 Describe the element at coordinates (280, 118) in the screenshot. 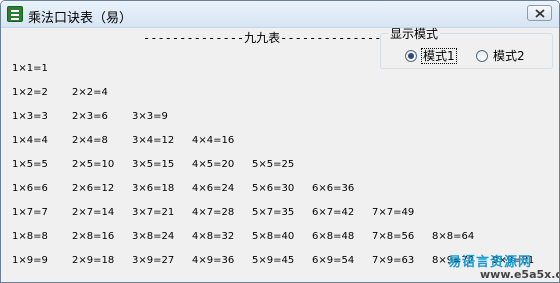

I see `table-row: 1×3=3 2×3=6 3×3=9` at that location.